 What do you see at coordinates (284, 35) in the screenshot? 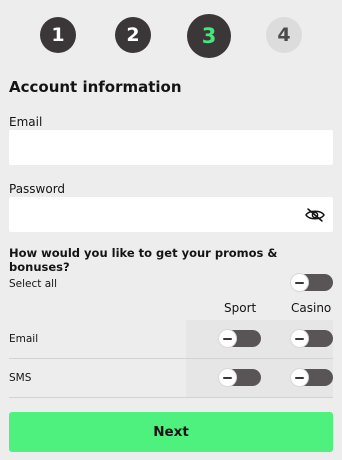
I see `step-4: 4` at bounding box center [284, 35].